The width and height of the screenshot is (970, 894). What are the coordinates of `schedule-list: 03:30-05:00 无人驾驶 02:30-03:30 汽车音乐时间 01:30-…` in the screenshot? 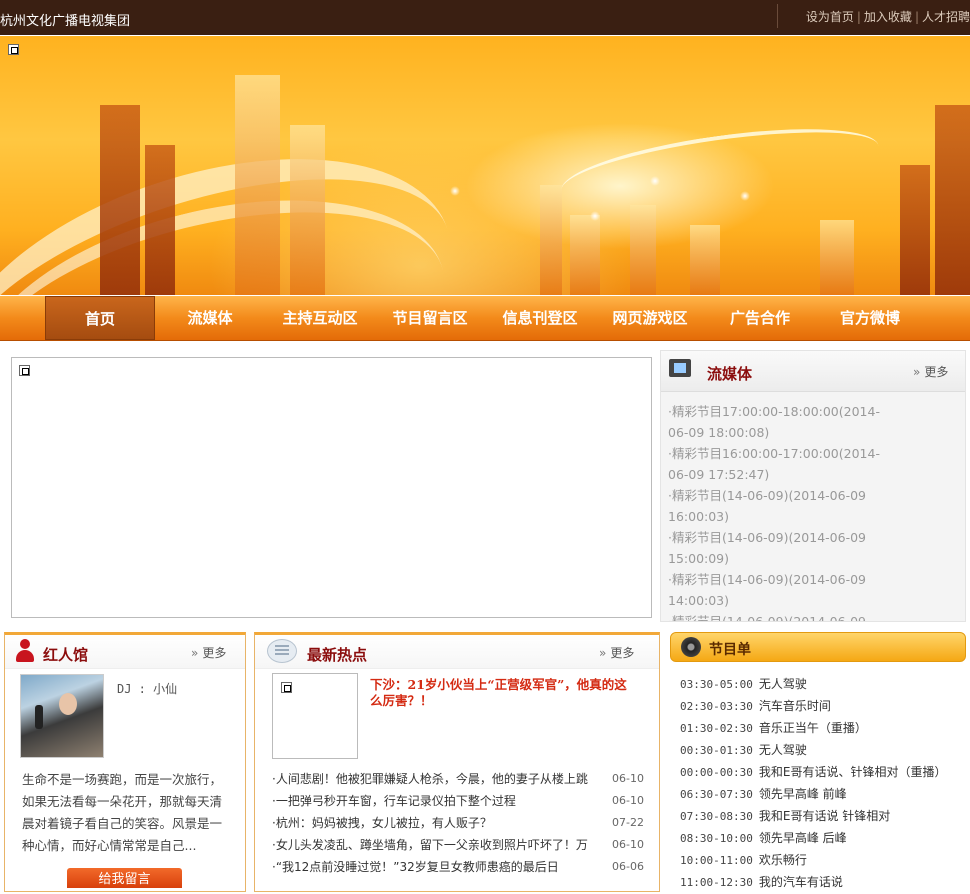 It's located at (823, 783).